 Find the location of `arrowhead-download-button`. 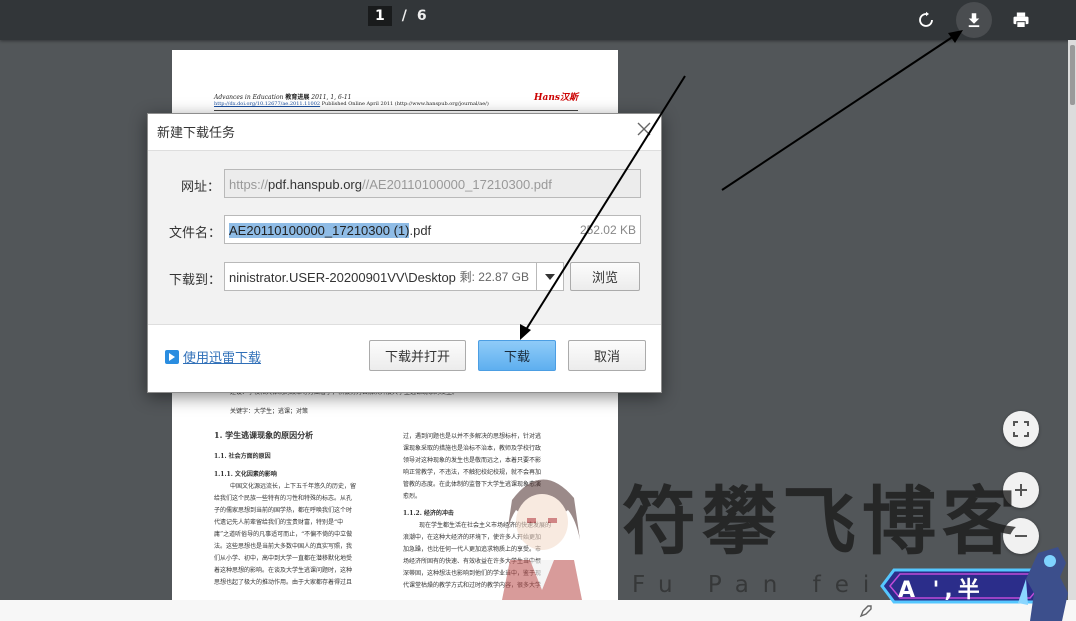

arrowhead-download-button is located at coordinates (525, 332).